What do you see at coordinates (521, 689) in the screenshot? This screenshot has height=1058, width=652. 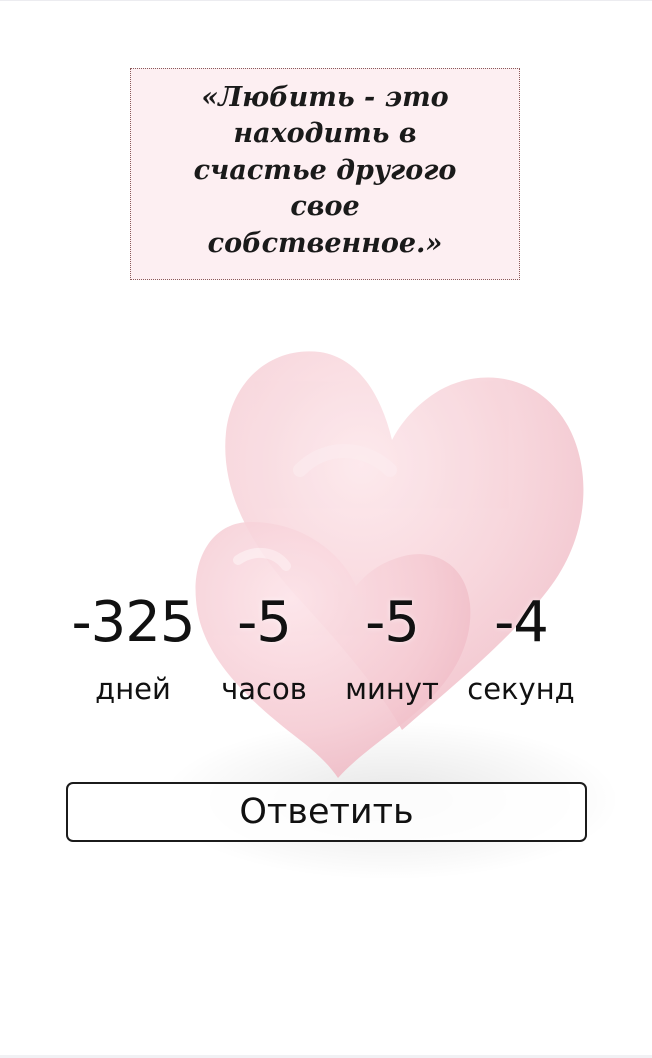 I see `seconds-label: секунд` at bounding box center [521, 689].